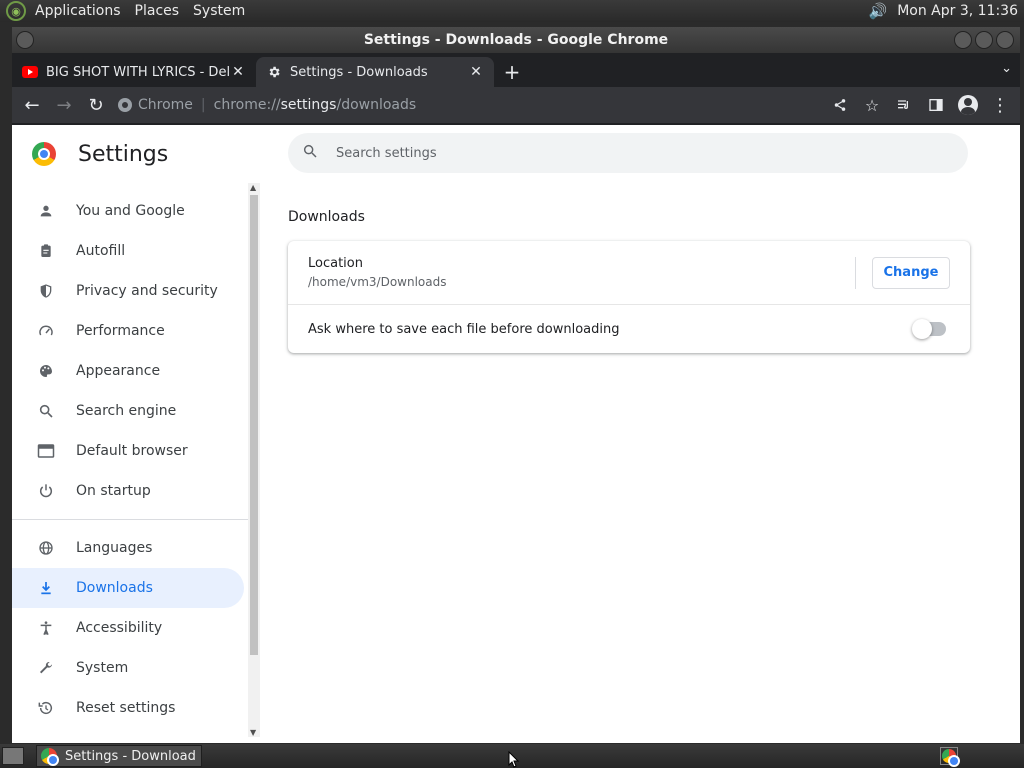 This screenshot has height=768, width=1024. Describe the element at coordinates (219, 11) in the screenshot. I see `system-menu: System` at that location.